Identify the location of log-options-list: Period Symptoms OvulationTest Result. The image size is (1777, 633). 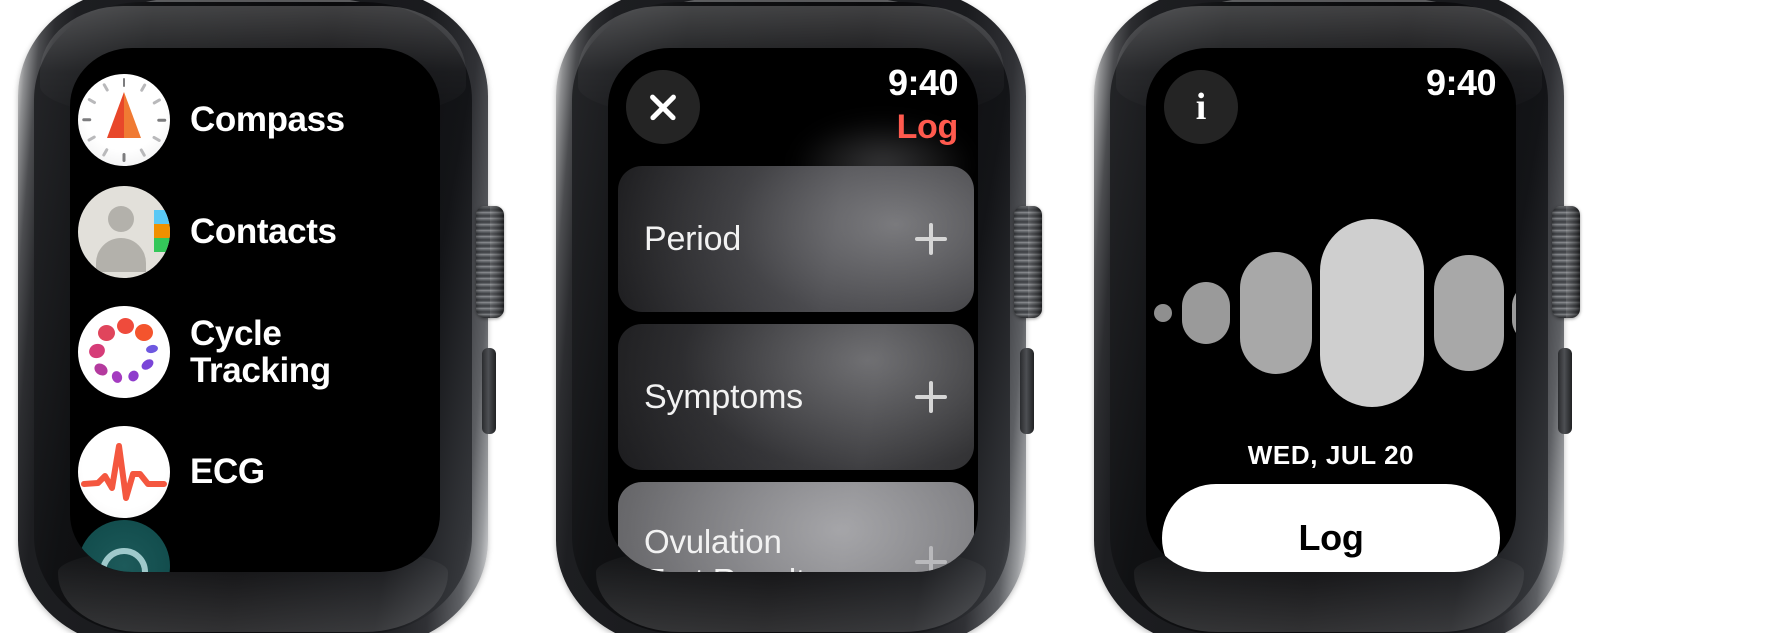
(796, 369).